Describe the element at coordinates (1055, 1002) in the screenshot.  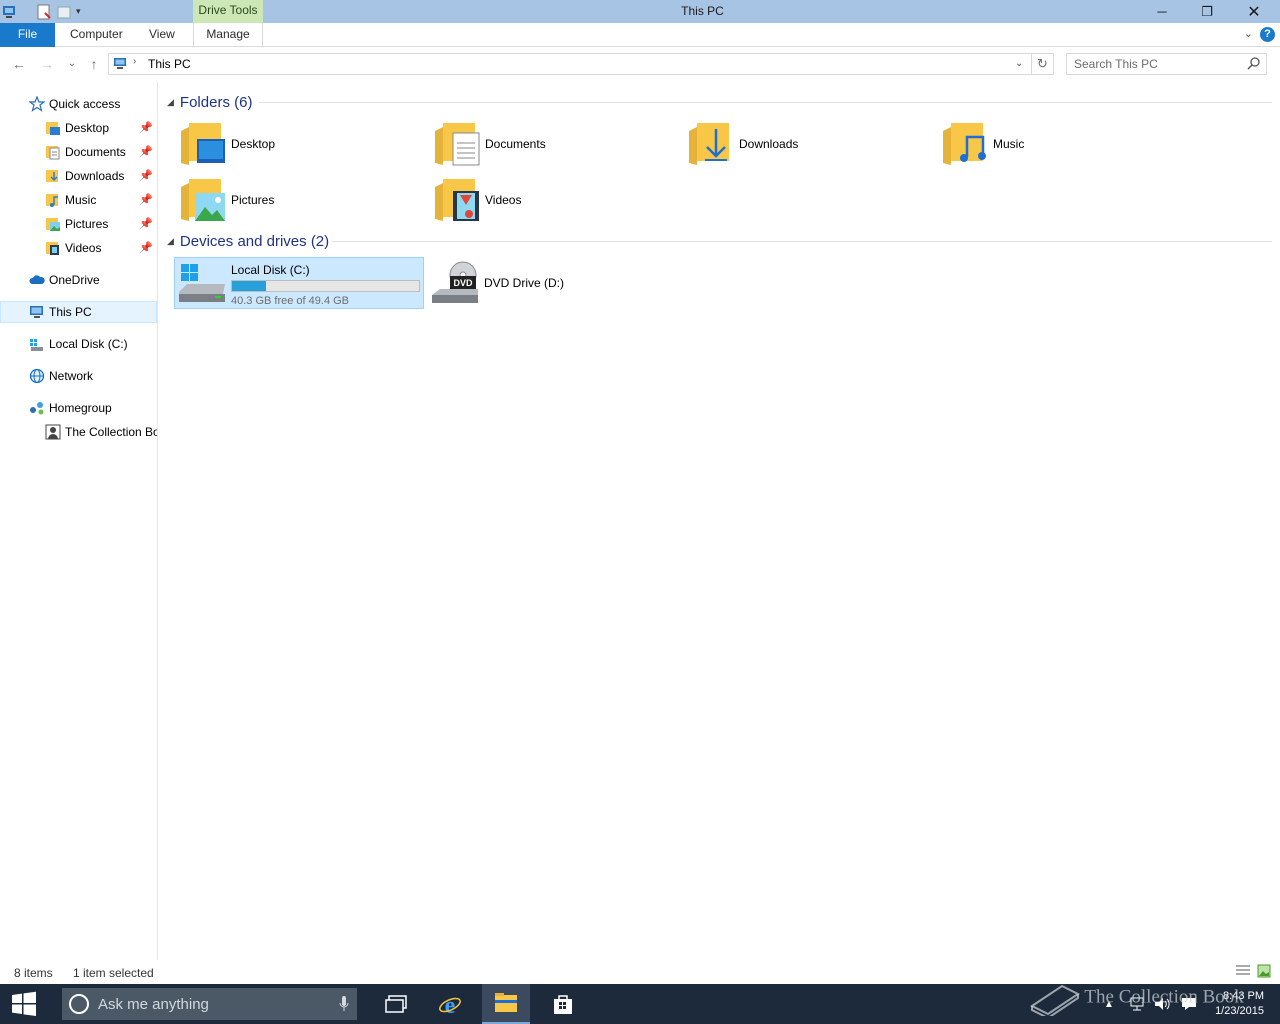
I see `book-watermark-icon` at that location.